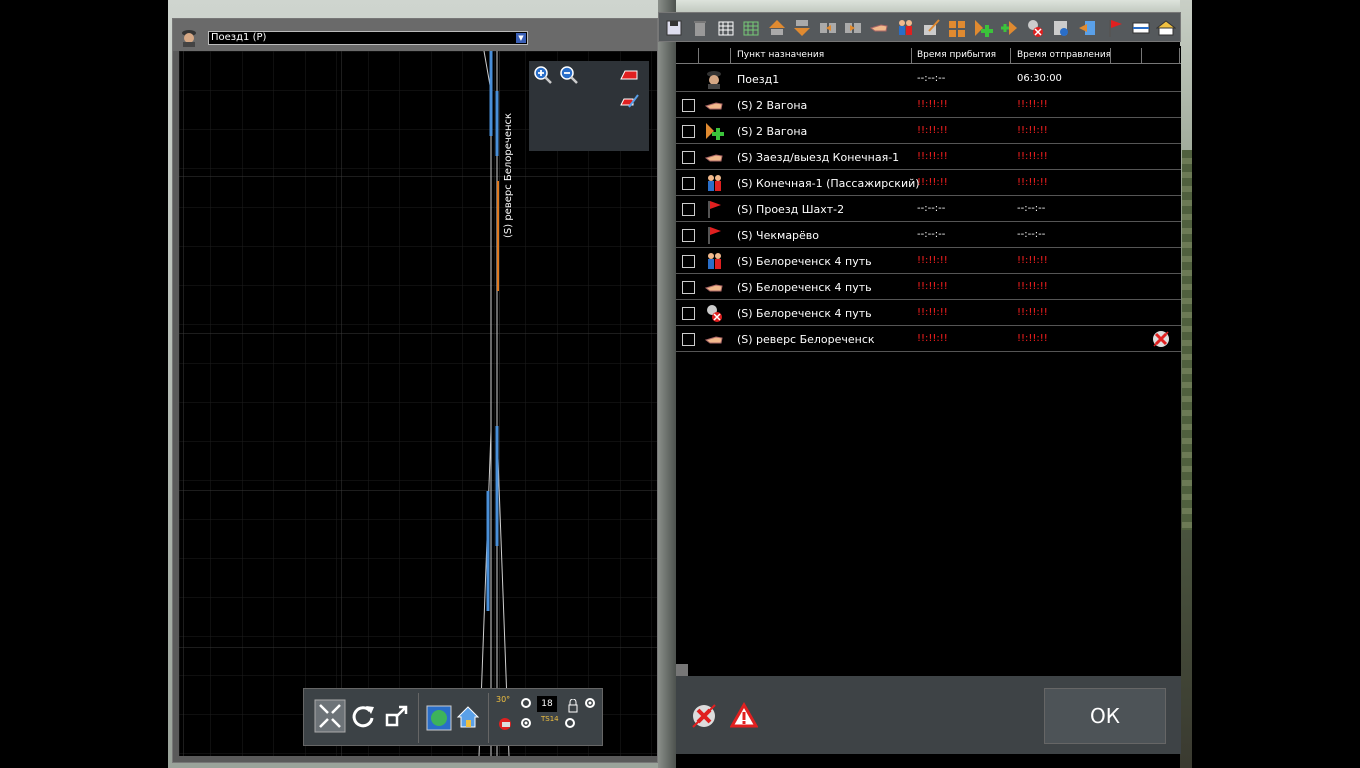  What do you see at coordinates (397, 716) in the screenshot?
I see `resize-icon` at bounding box center [397, 716].